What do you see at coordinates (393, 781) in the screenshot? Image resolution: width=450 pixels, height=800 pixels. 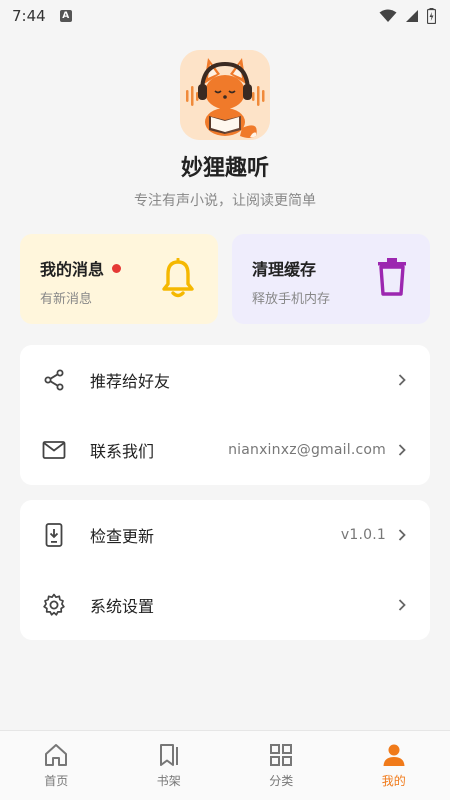 I see `tab-mine-label: 我的` at bounding box center [393, 781].